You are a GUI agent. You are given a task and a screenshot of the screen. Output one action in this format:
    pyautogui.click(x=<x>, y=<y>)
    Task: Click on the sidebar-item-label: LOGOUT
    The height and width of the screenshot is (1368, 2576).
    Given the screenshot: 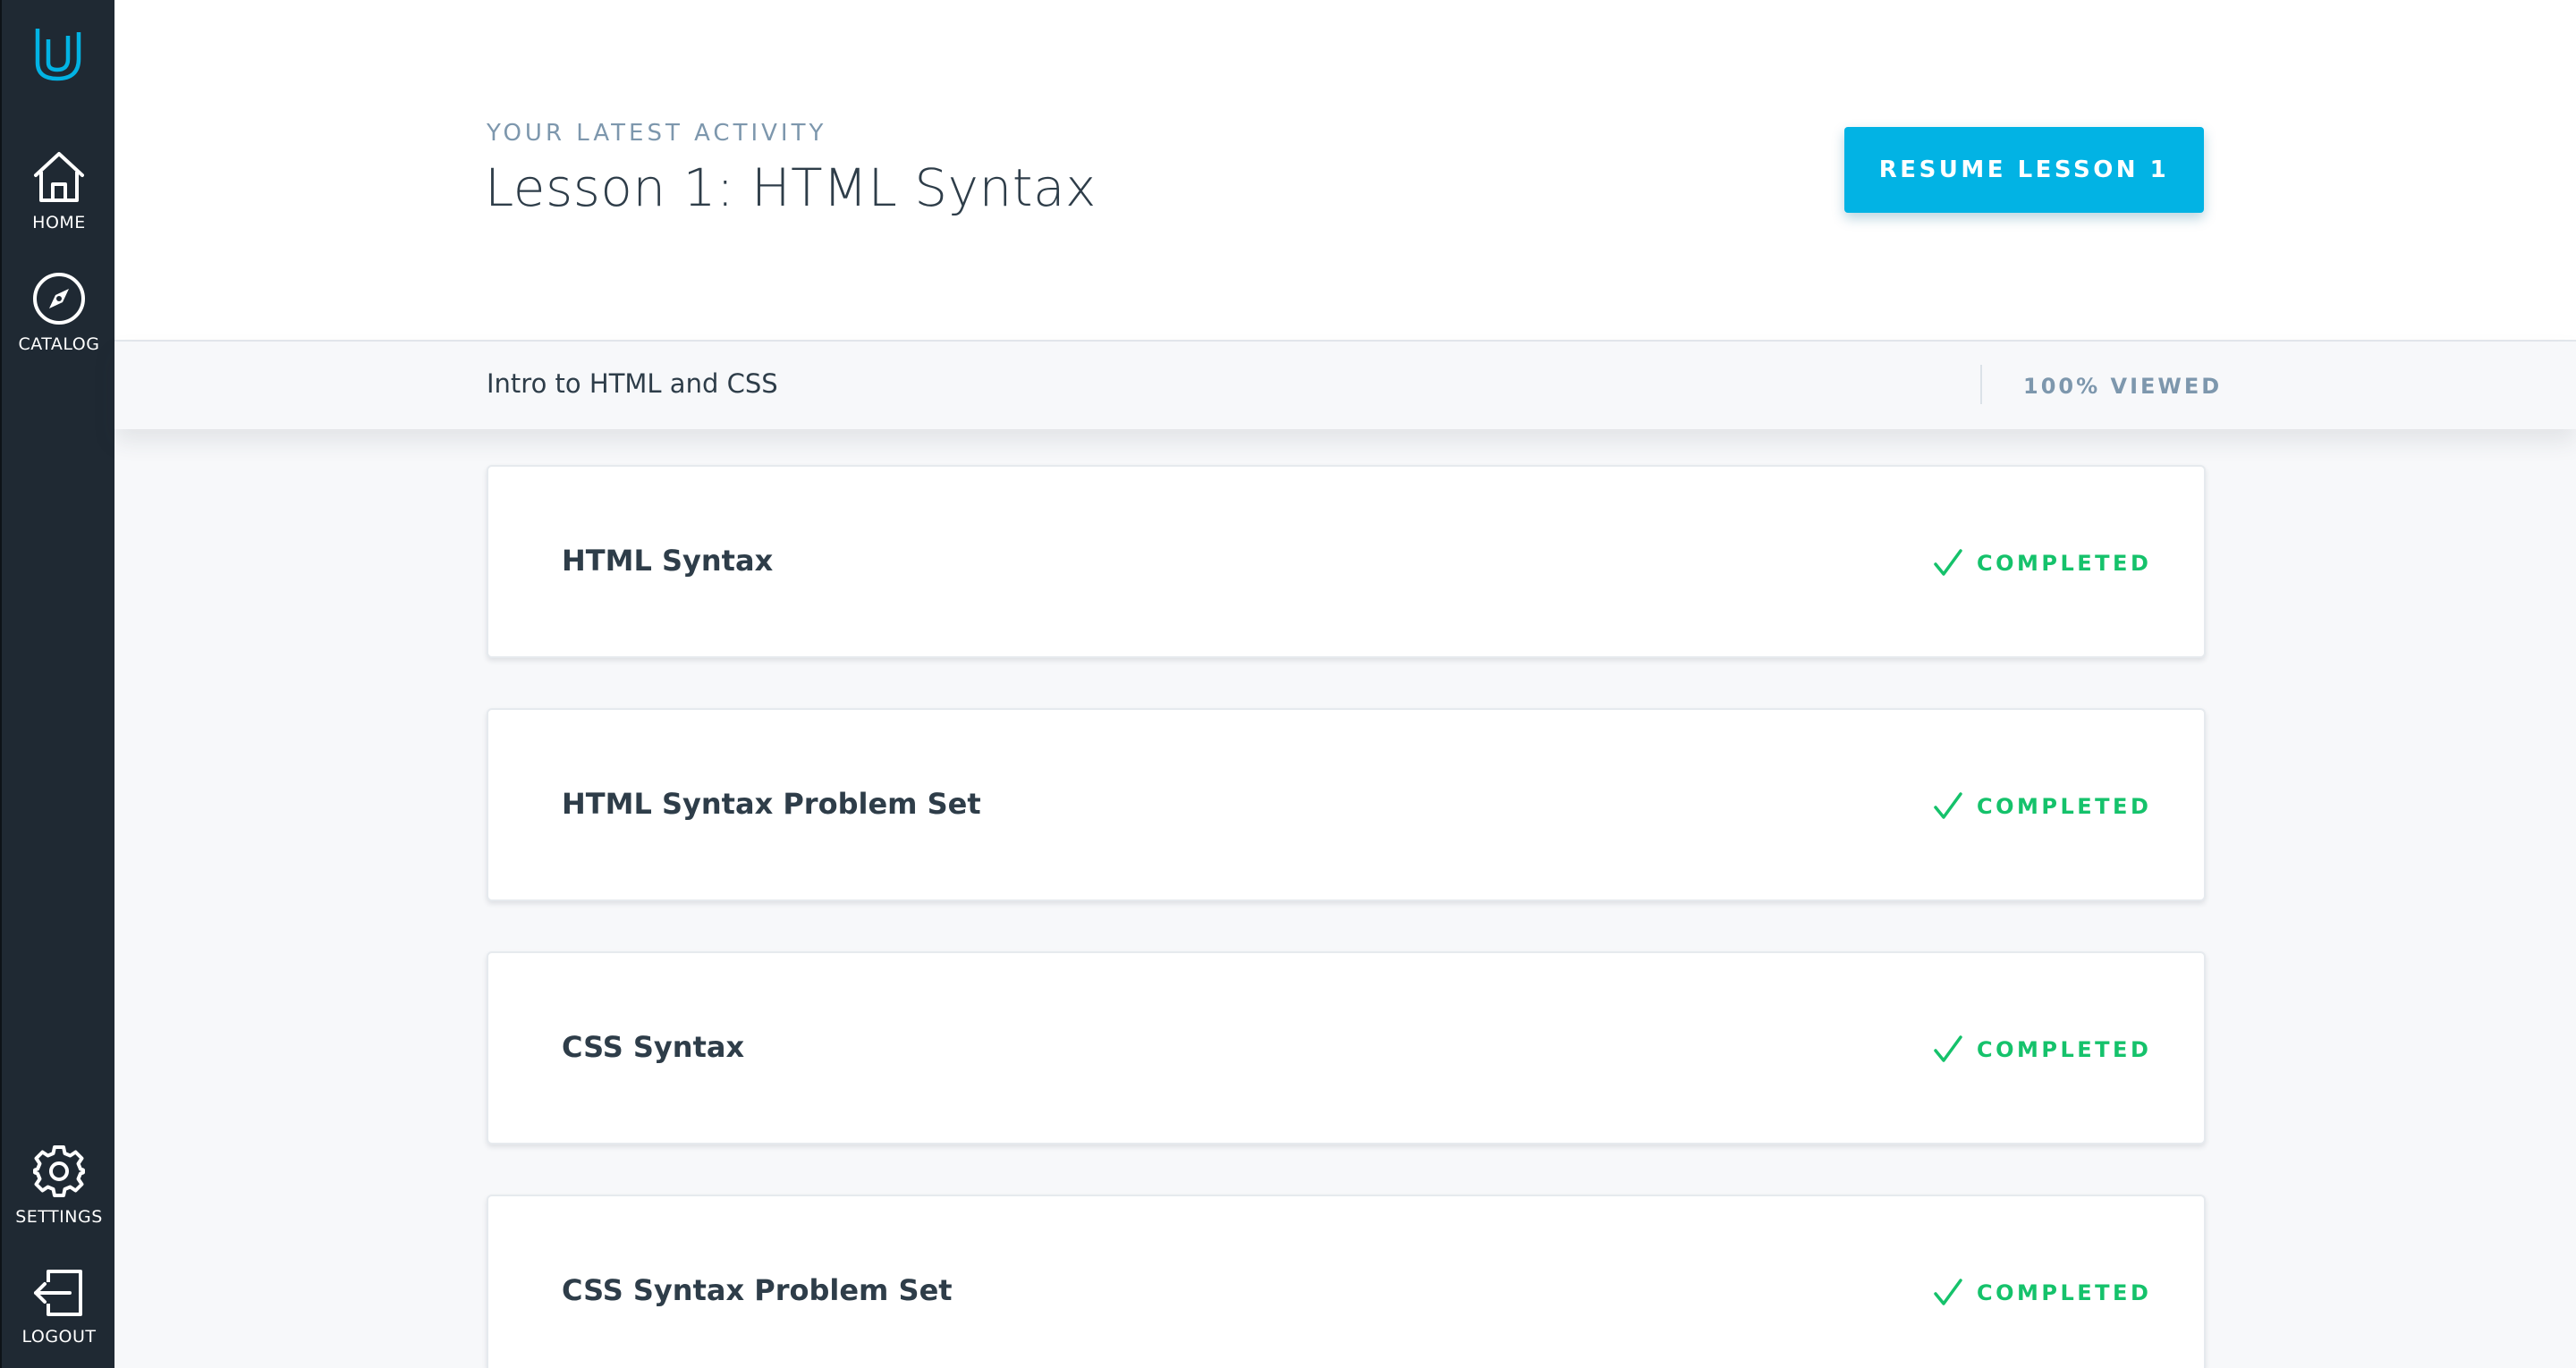 What is the action you would take?
    pyautogui.click(x=59, y=1337)
    